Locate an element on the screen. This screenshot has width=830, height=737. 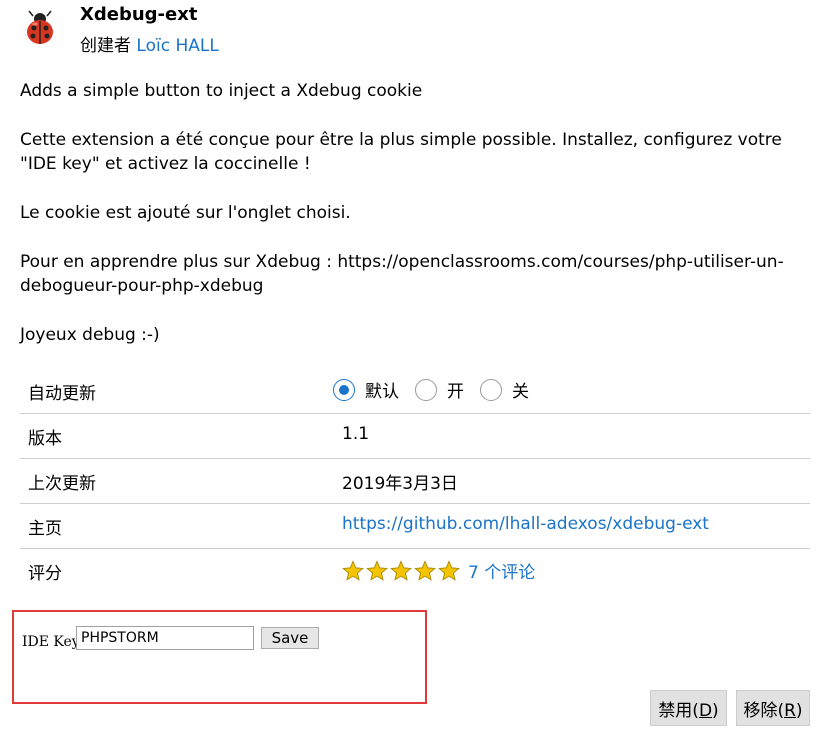
radio-default: 默认 is located at coordinates (366, 389).